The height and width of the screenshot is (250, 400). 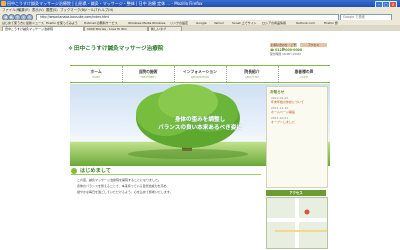 I want to click on nav-label: ホーム, so click(x=96, y=71).